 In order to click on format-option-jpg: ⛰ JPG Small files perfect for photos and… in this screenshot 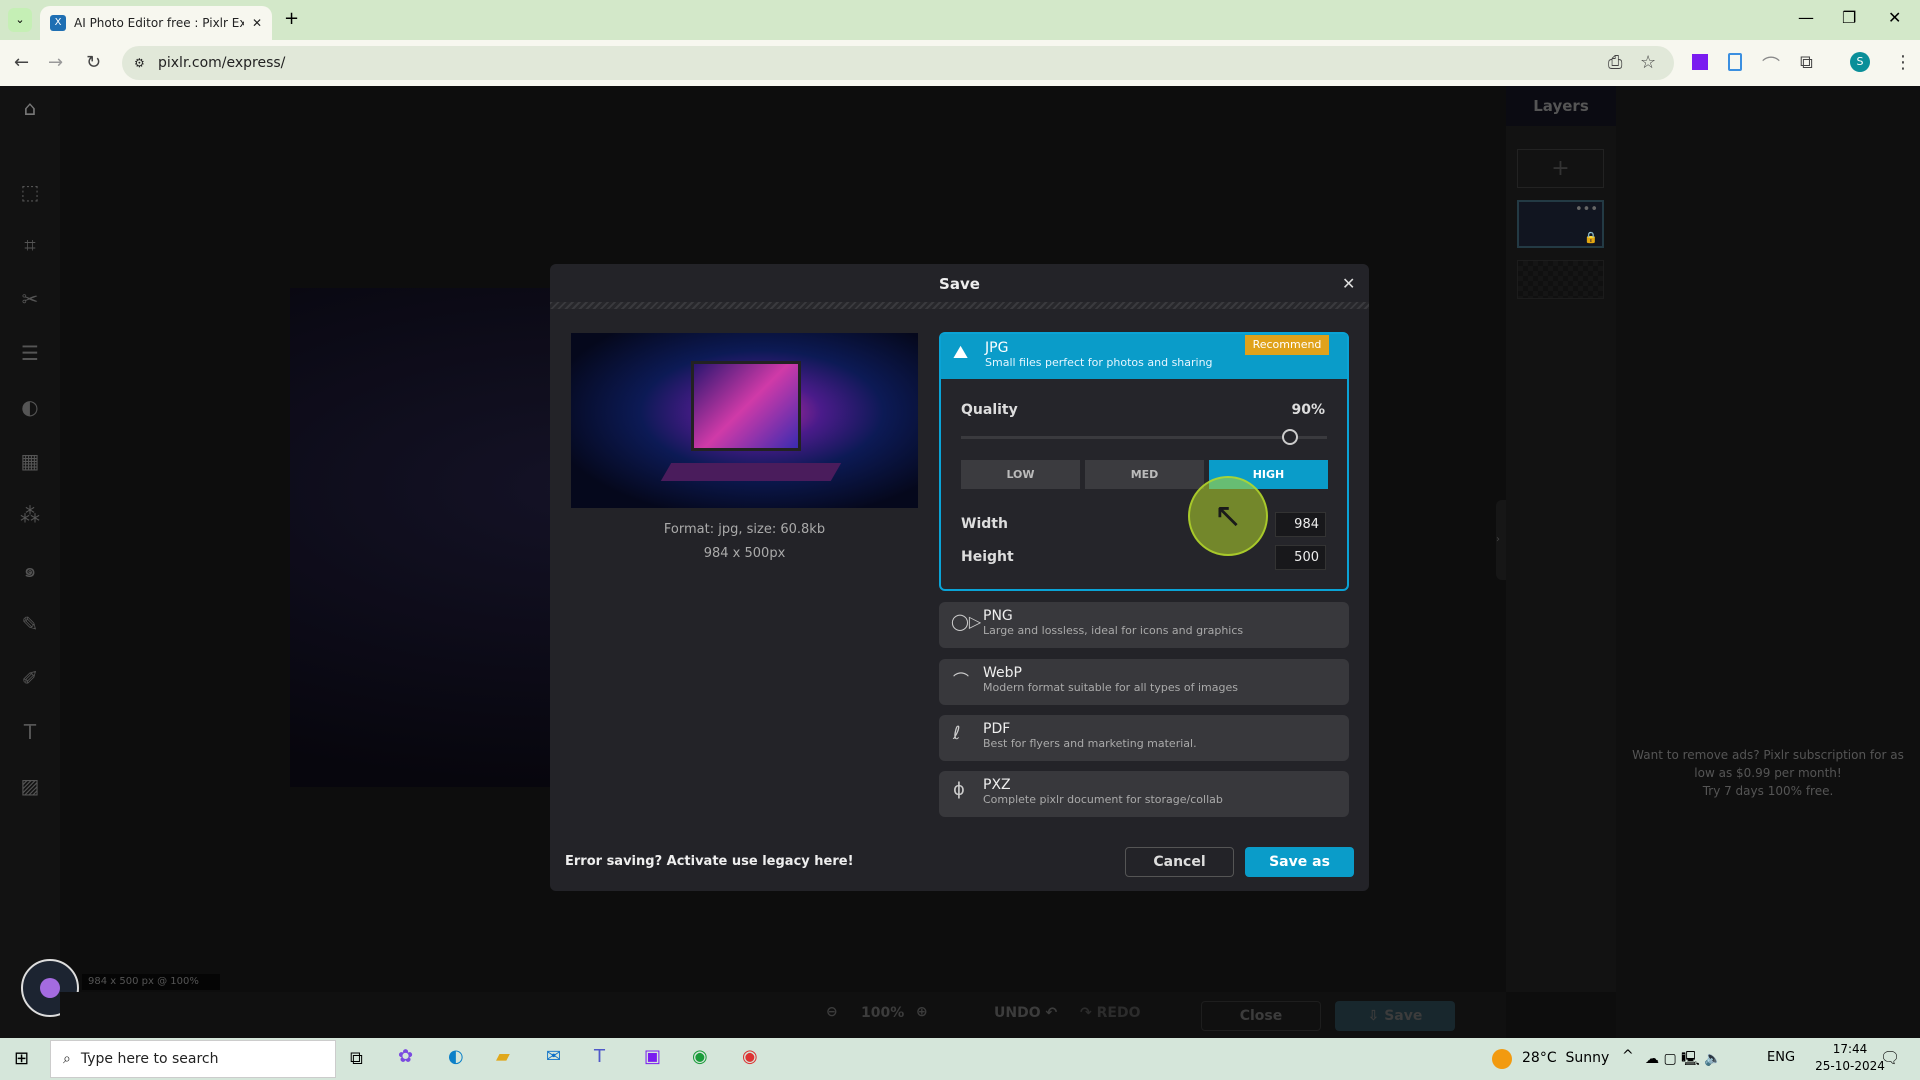, I will do `click(1144, 461)`.